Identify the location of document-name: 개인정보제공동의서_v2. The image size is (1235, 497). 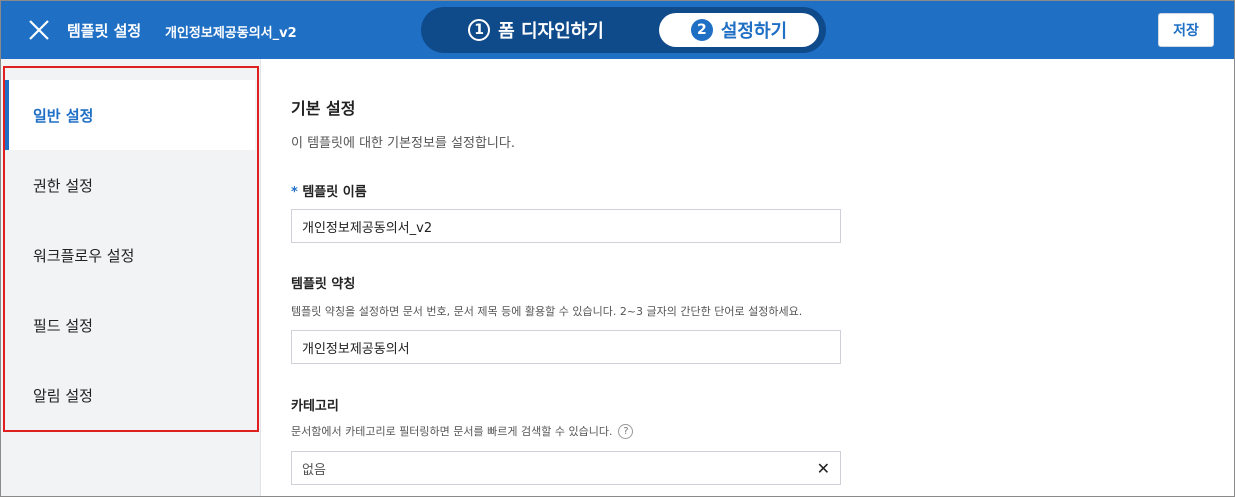
(231, 33).